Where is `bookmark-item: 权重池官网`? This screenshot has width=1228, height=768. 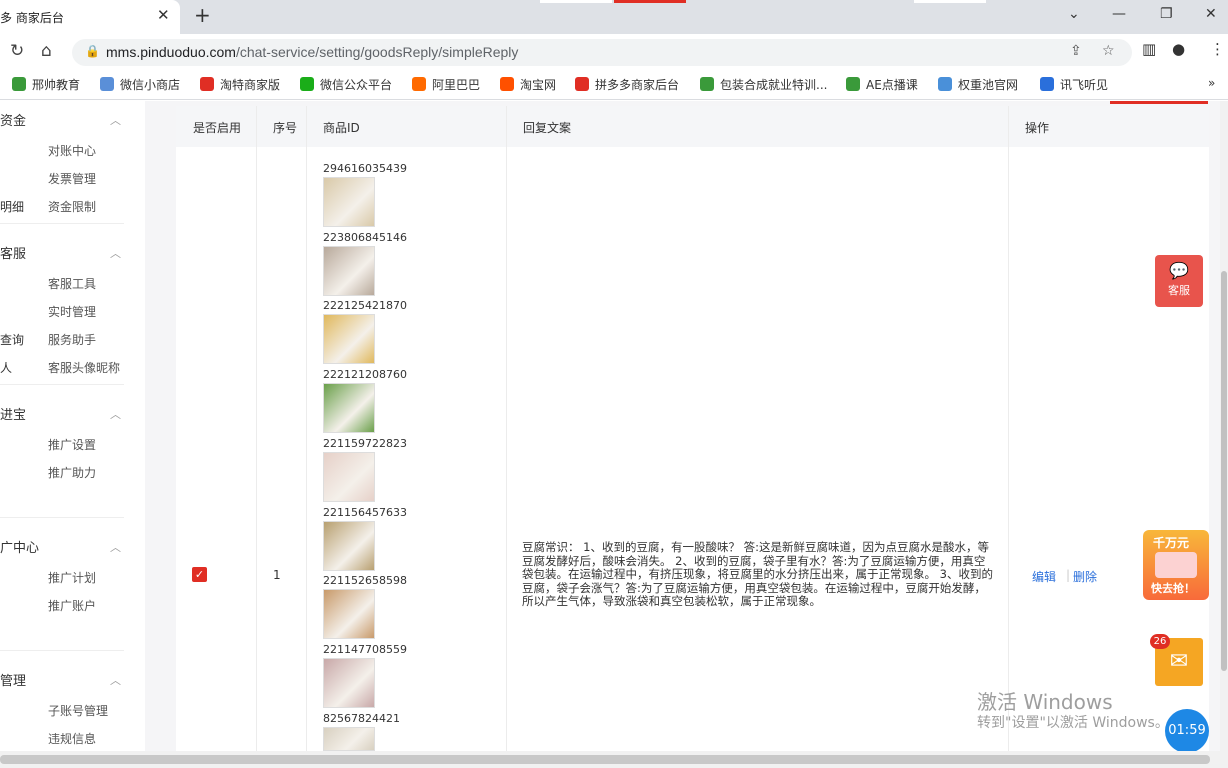 bookmark-item: 权重池官网 is located at coordinates (978, 84).